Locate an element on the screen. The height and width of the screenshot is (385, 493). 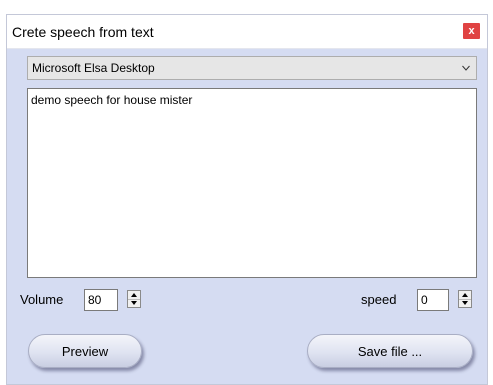
window-title: Crete speech from text is located at coordinates (83, 32).